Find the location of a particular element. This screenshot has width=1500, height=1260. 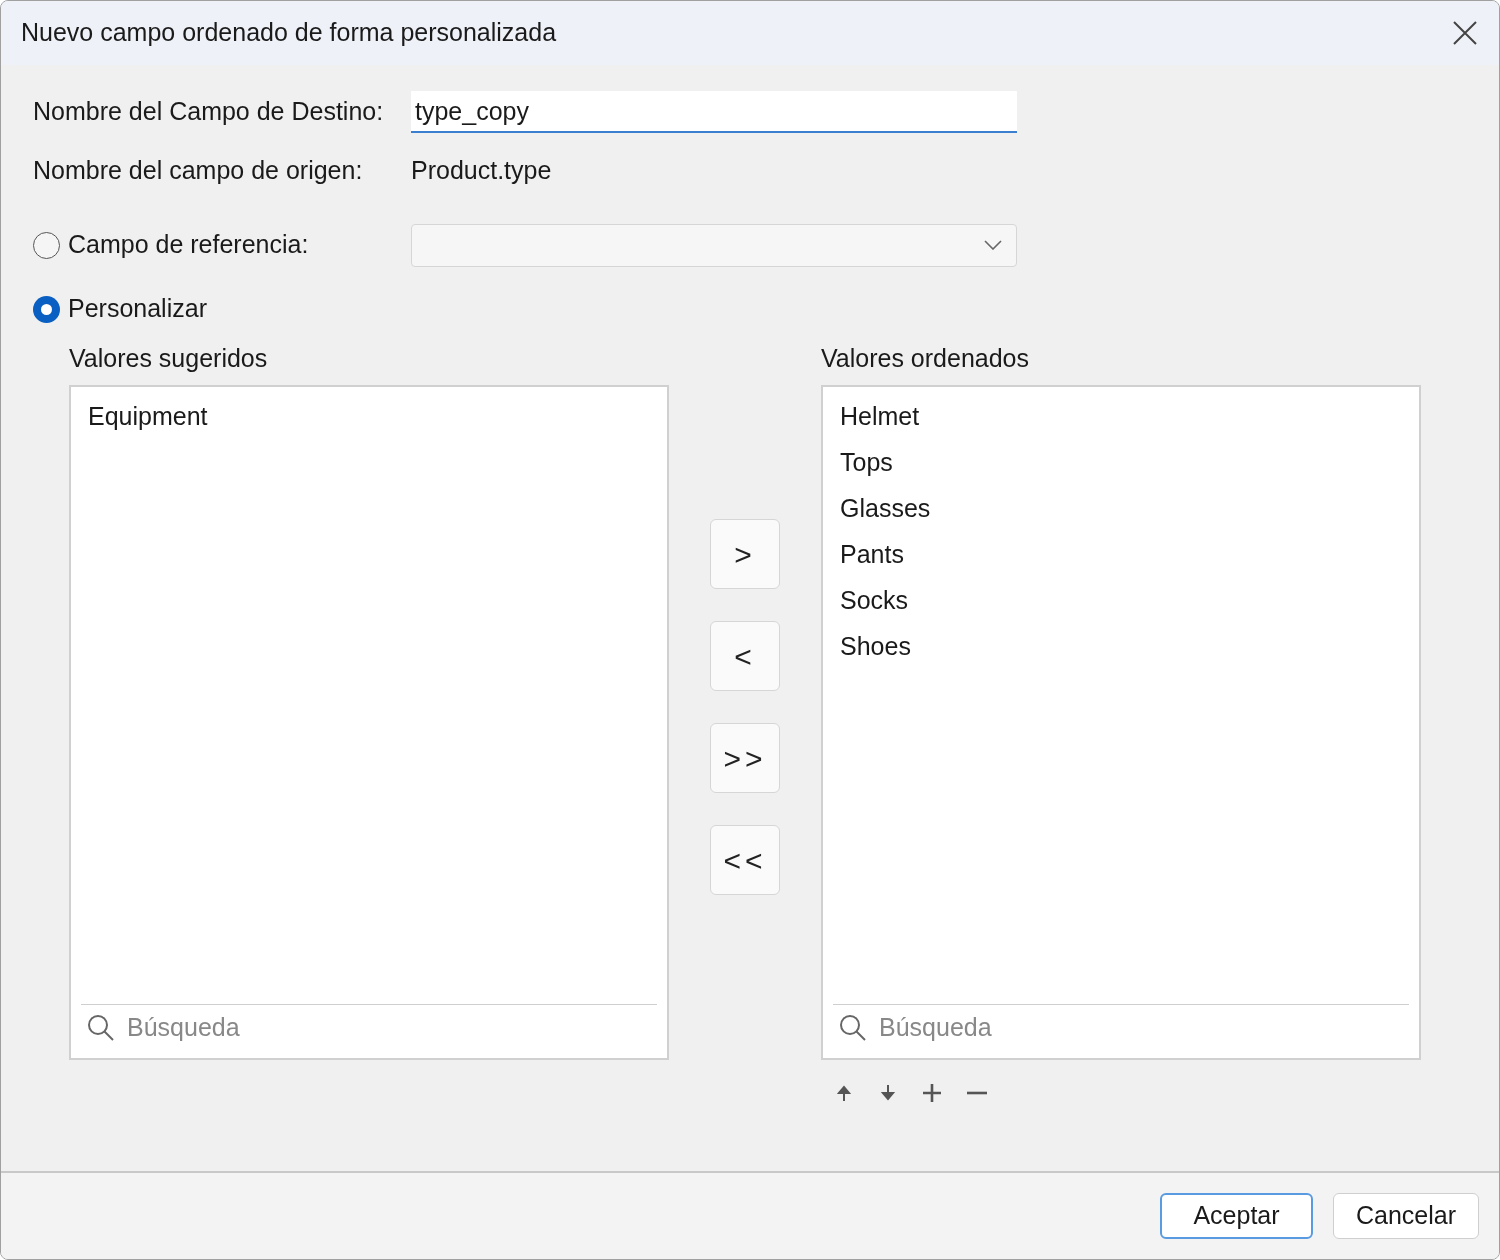

list-item: Socks is located at coordinates (874, 608).